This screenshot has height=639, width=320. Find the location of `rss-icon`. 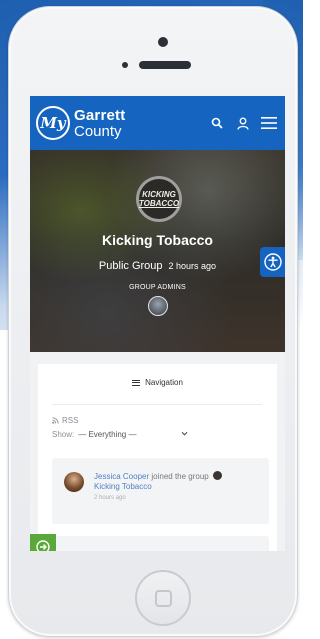

rss-icon is located at coordinates (55, 420).